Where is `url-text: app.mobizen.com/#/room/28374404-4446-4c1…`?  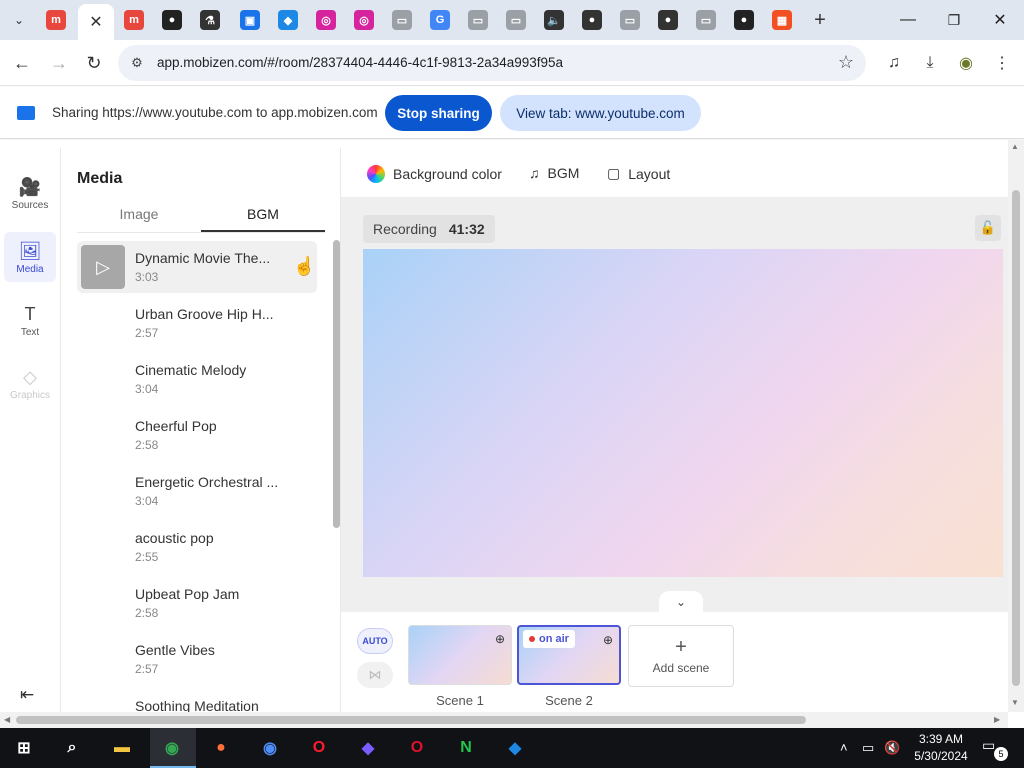
url-text: app.mobizen.com/#/room/28374404-4446-4c1… is located at coordinates (360, 62).